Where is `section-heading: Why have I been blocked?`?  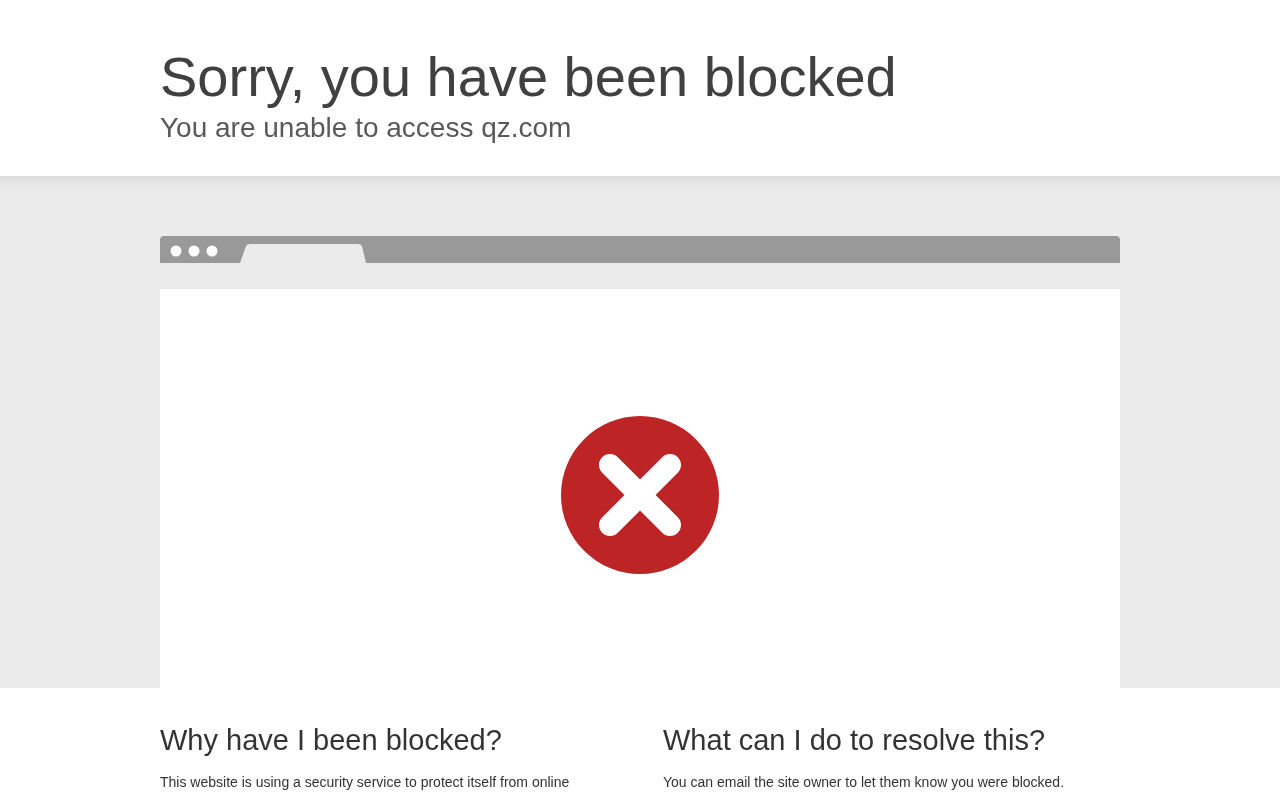 section-heading: Why have I been blocked? is located at coordinates (331, 740).